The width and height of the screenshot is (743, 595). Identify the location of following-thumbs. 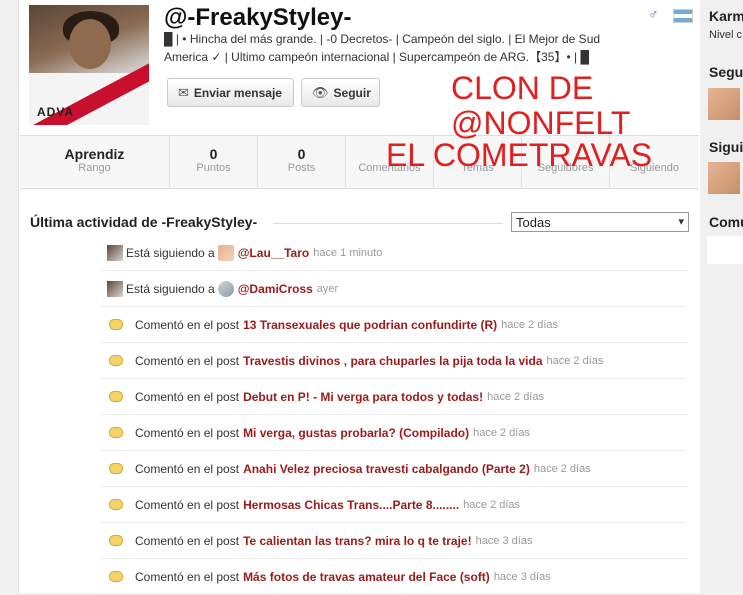
(724, 178).